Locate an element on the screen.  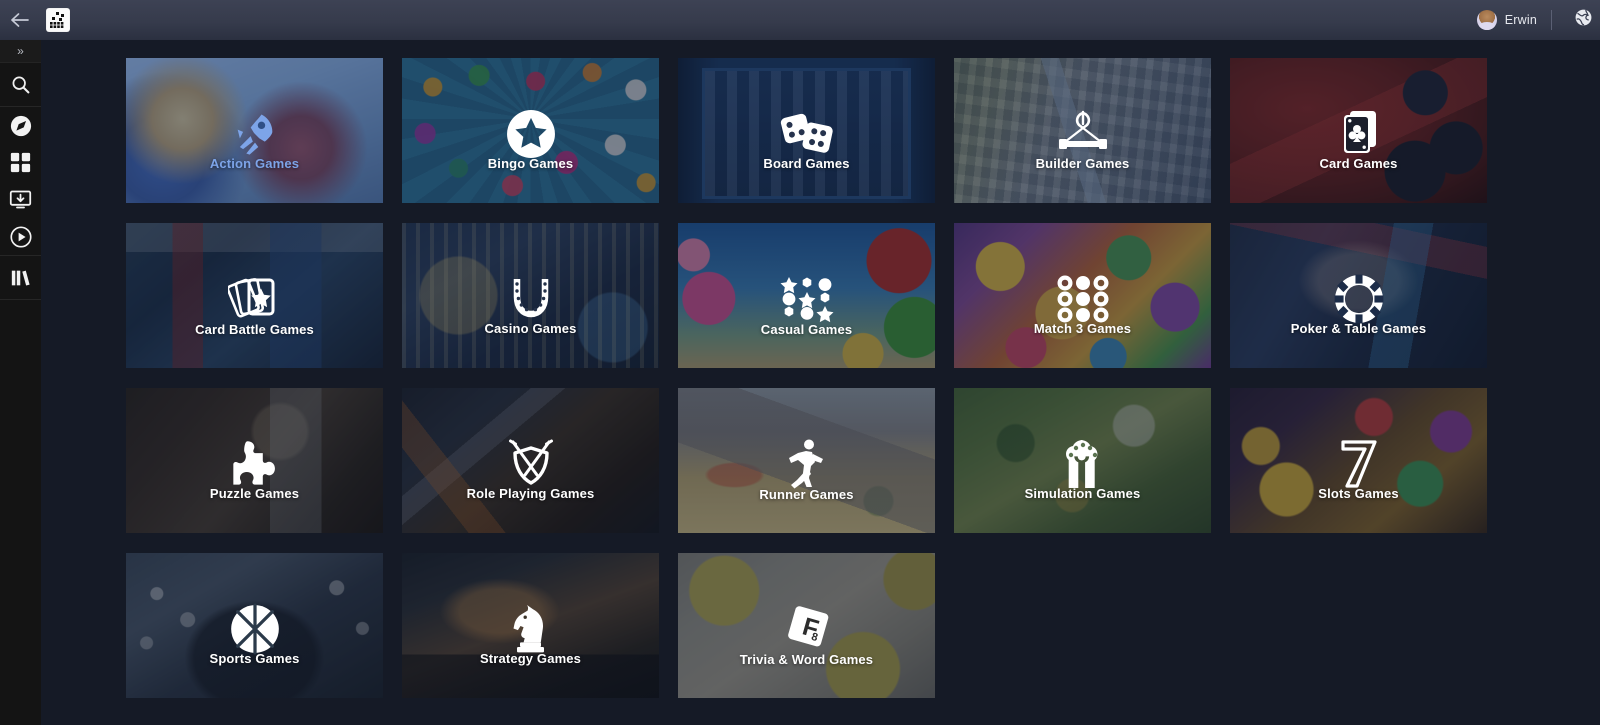
tile-label: Poker & Table Games is located at coordinates (1358, 328).